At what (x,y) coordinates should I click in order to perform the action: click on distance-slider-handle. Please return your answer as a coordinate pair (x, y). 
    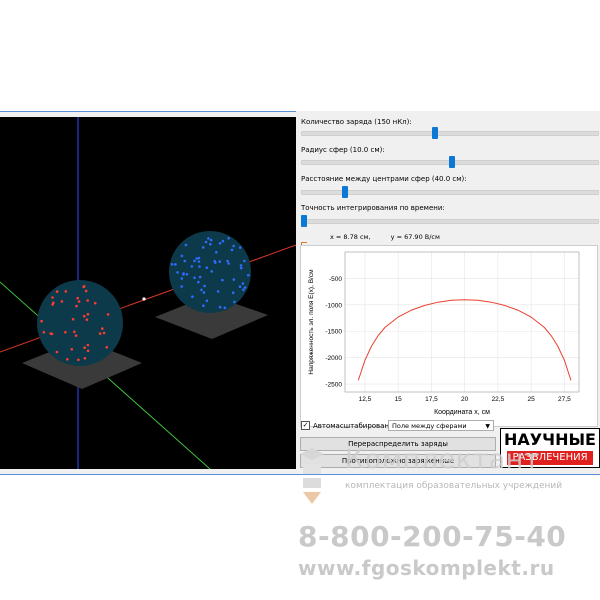
    Looking at the image, I should click on (344, 192).